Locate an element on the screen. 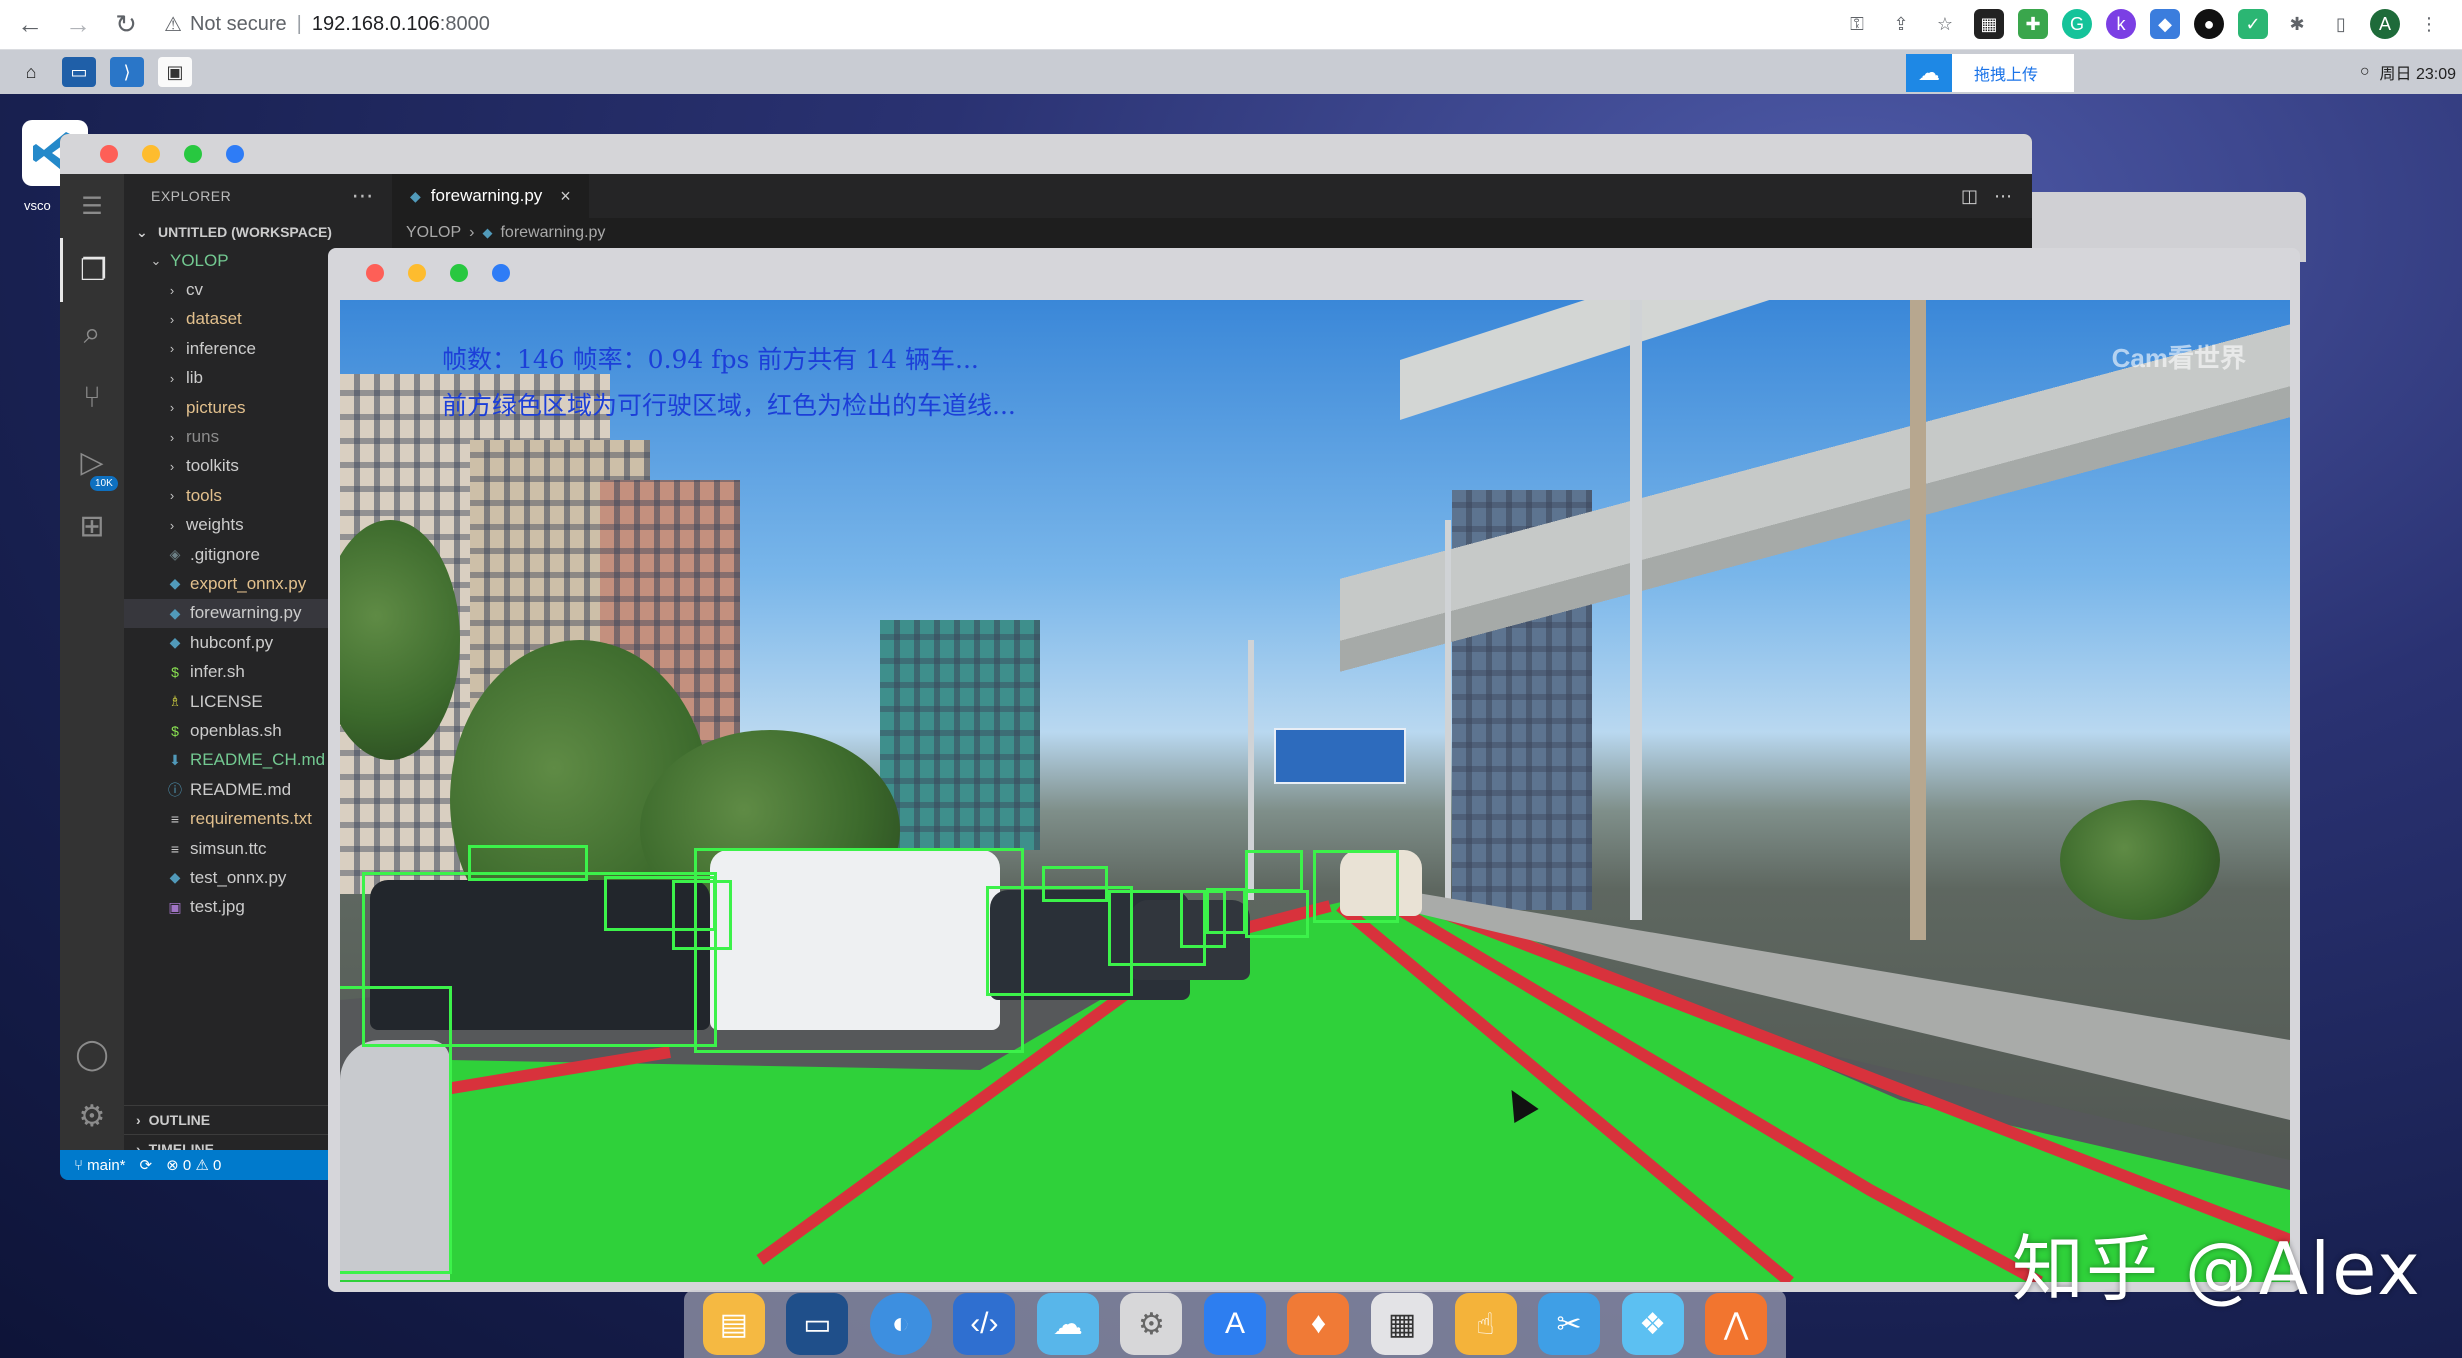 The width and height of the screenshot is (2462, 1358). terminal-taskbar-icon: ▣ is located at coordinates (175, 72).